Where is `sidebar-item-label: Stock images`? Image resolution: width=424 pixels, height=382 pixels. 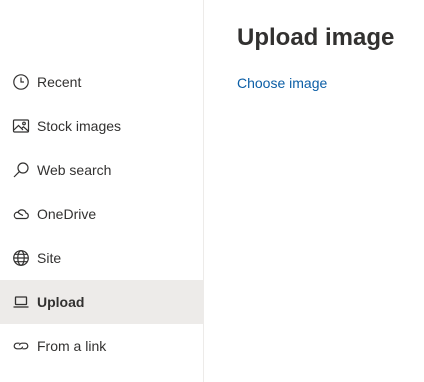 sidebar-item-label: Stock images is located at coordinates (79, 126).